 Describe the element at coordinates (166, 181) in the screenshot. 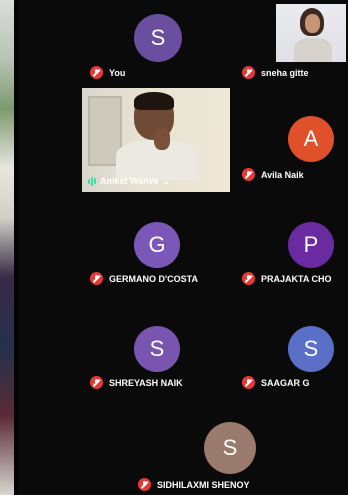

I see `chevron-down-icon: ⌄` at that location.